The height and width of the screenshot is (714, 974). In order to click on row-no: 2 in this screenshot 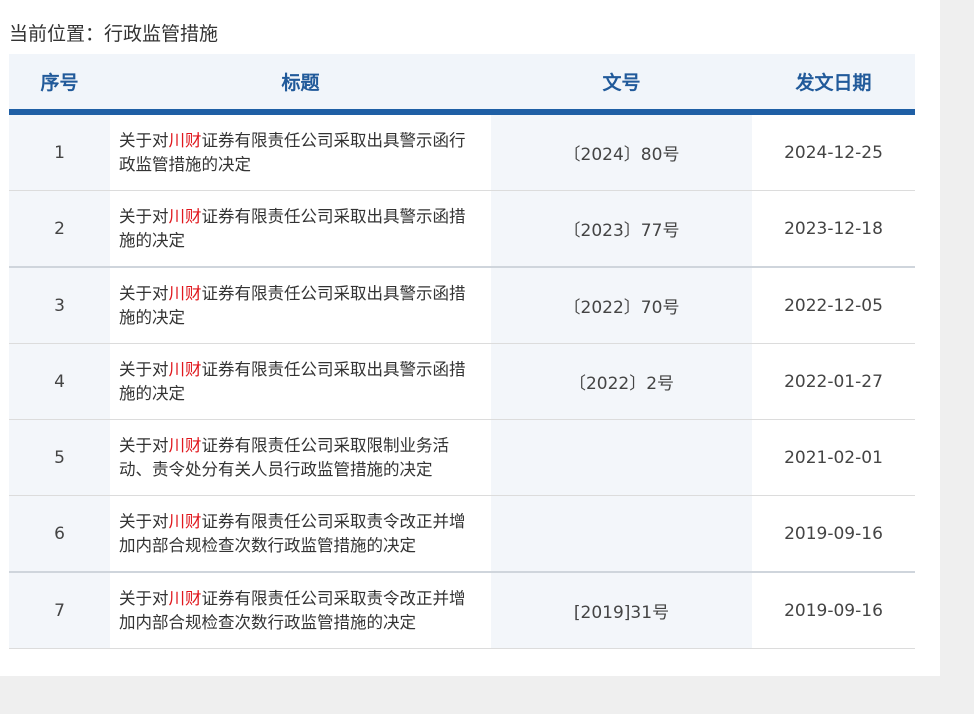, I will do `click(59, 229)`.